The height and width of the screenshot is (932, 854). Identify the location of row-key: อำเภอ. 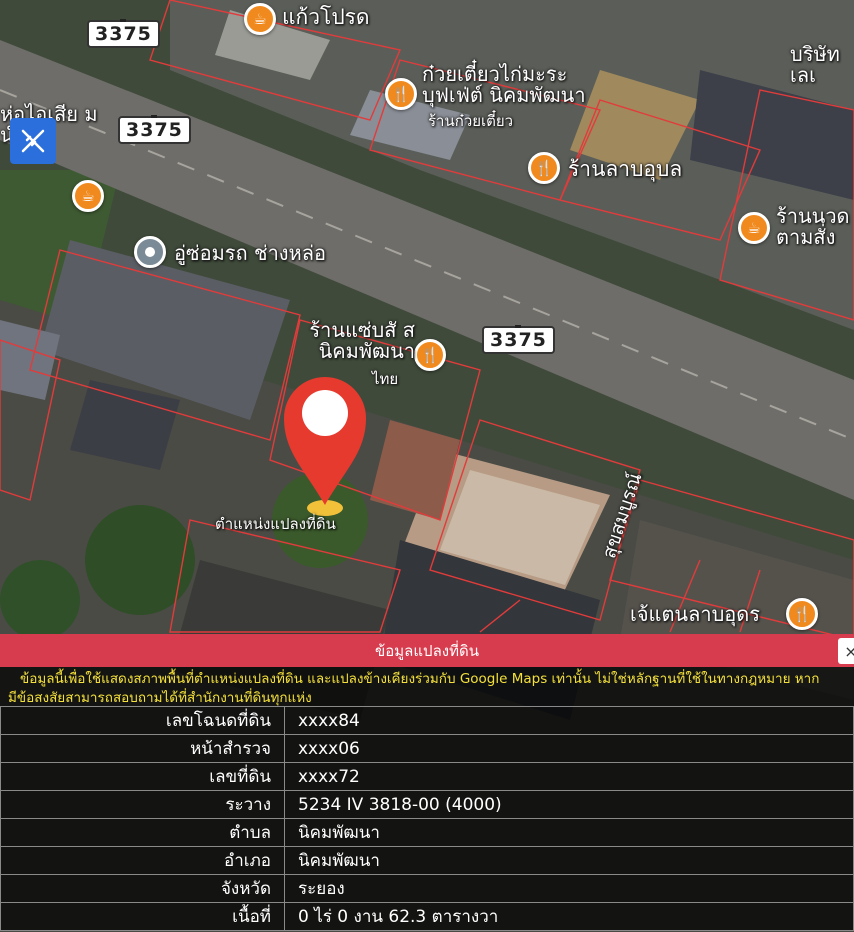
(142, 860).